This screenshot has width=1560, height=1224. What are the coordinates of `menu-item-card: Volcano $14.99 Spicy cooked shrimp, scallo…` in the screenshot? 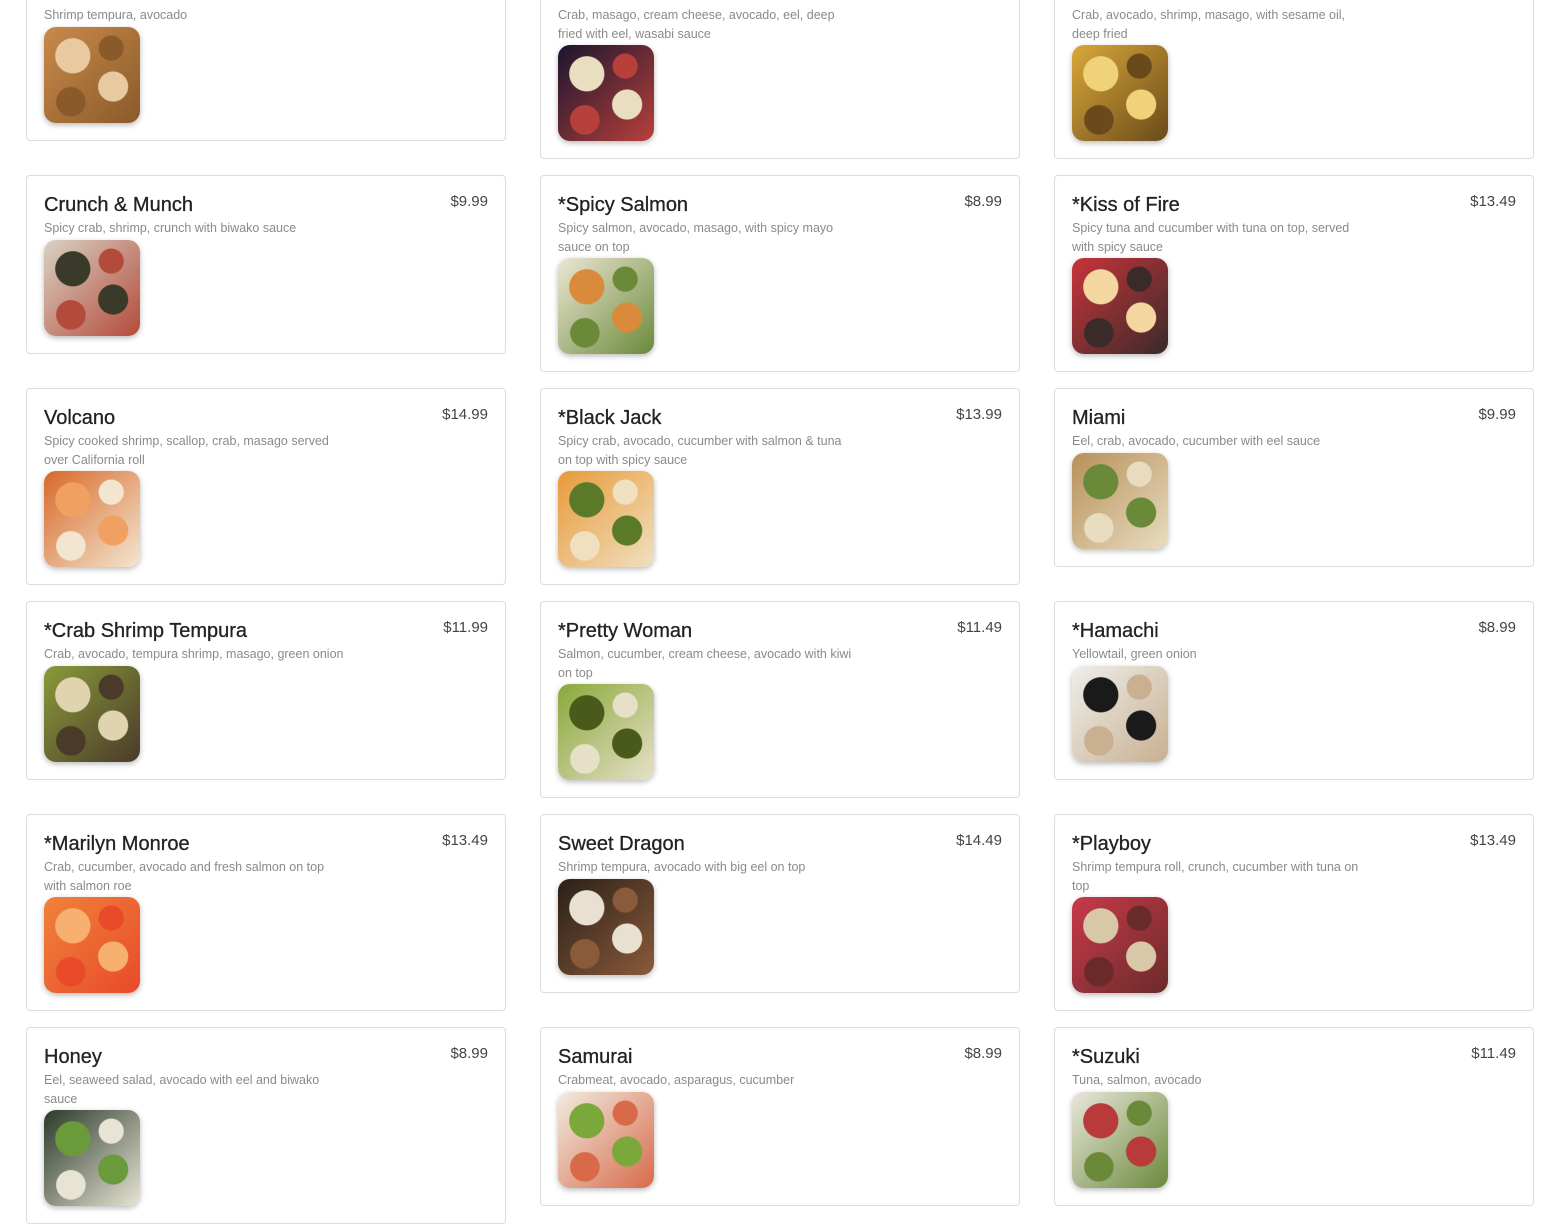 It's located at (266, 486).